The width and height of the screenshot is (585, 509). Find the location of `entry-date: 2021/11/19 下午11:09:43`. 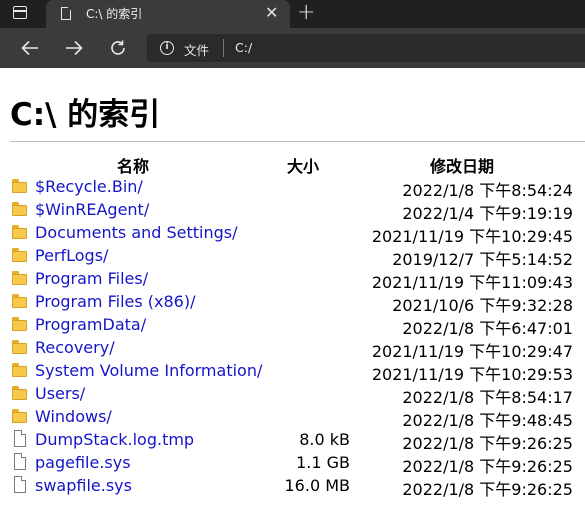

entry-date: 2021/11/19 下午11:09:43 is located at coordinates (472, 282).